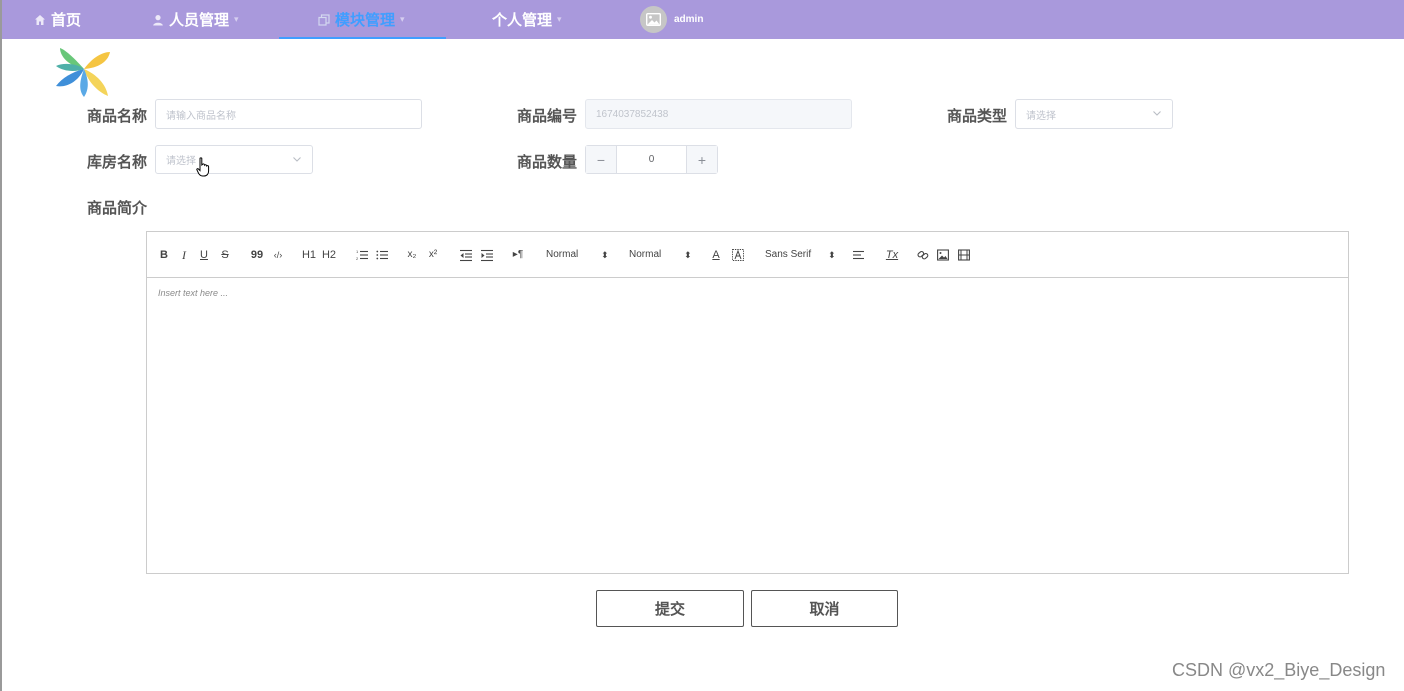 This screenshot has height=691, width=1404. I want to click on warehouse-select: 请选择, so click(234, 159).